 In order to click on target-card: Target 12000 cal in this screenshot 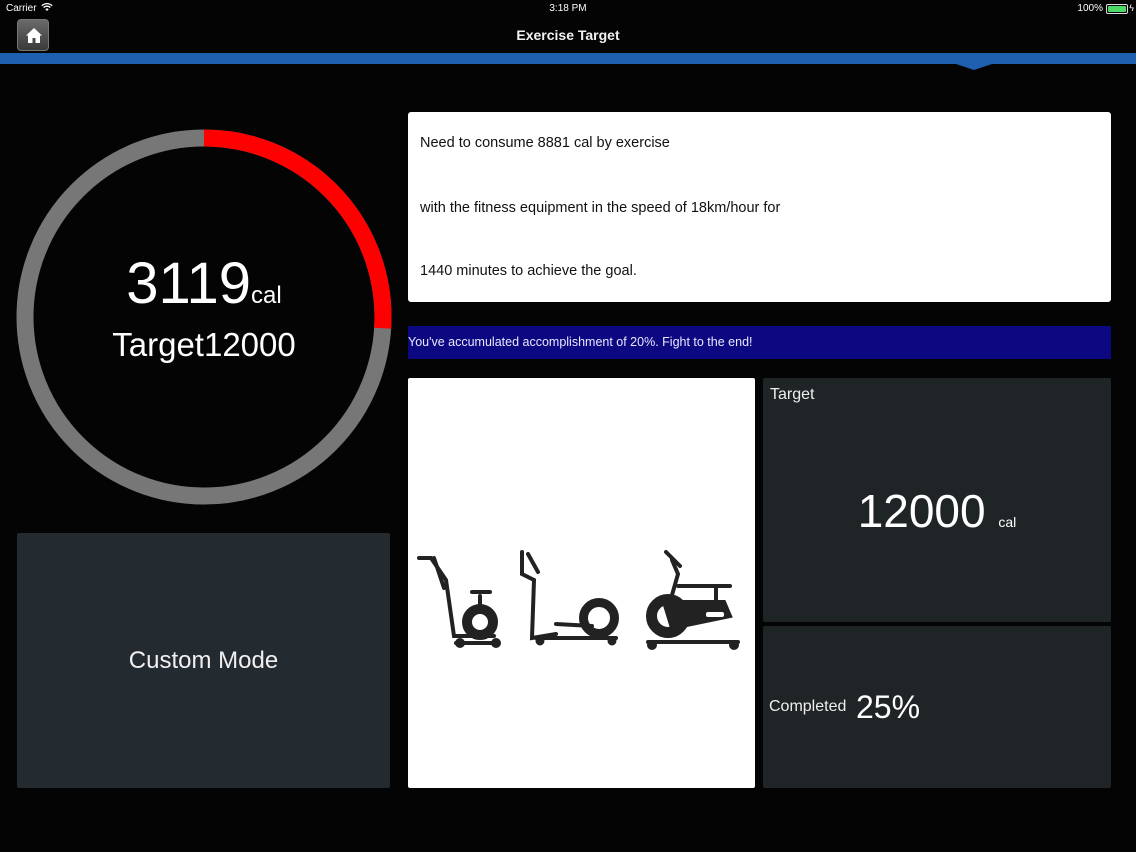, I will do `click(937, 500)`.